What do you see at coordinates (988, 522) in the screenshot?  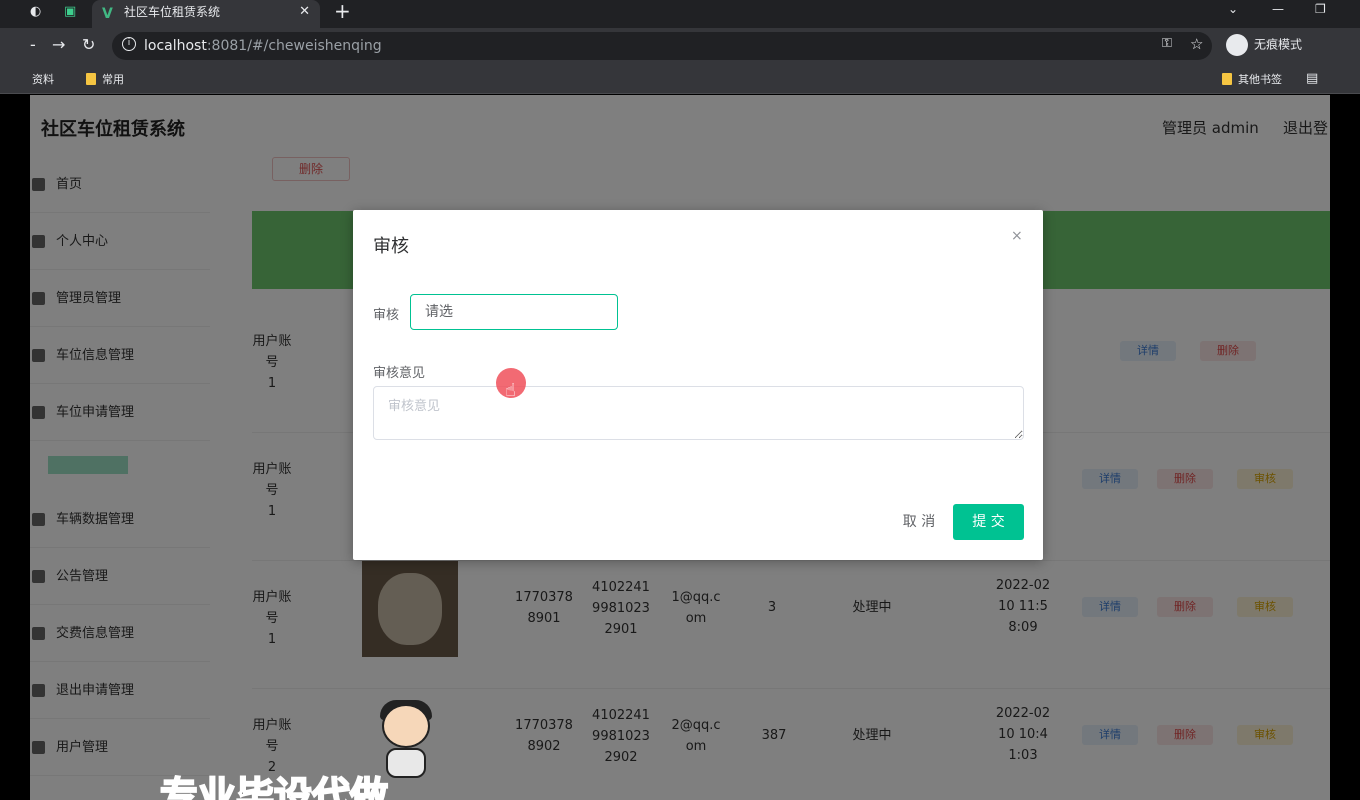 I see `submit-button: 提 交` at bounding box center [988, 522].